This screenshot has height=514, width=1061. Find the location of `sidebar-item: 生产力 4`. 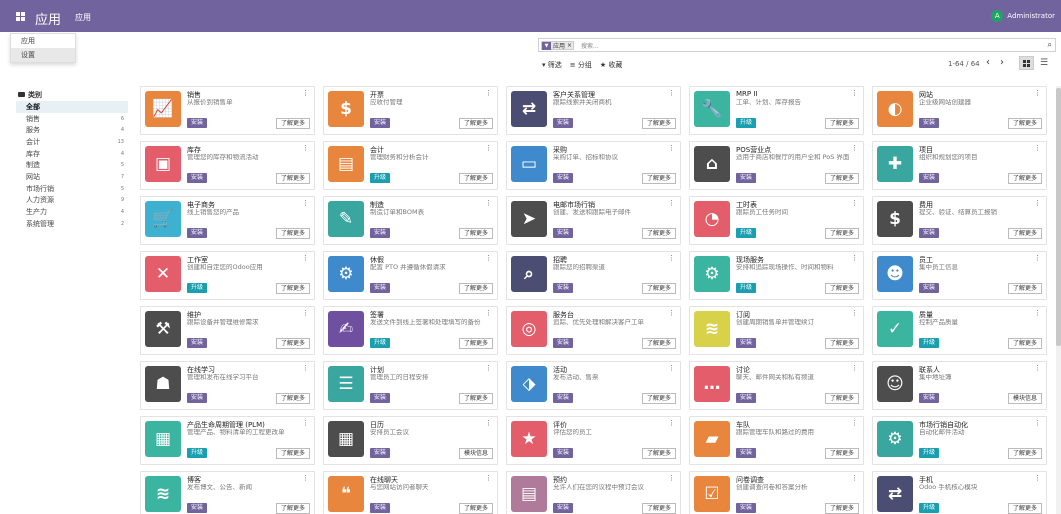

sidebar-item: 生产力 4 is located at coordinates (72, 212).